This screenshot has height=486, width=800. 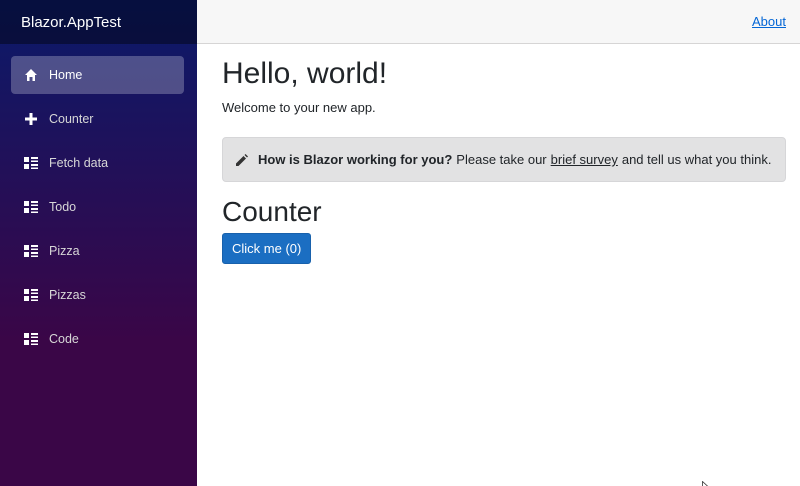 What do you see at coordinates (71, 22) in the screenshot?
I see `brand-title: Blazor.AppTest` at bounding box center [71, 22].